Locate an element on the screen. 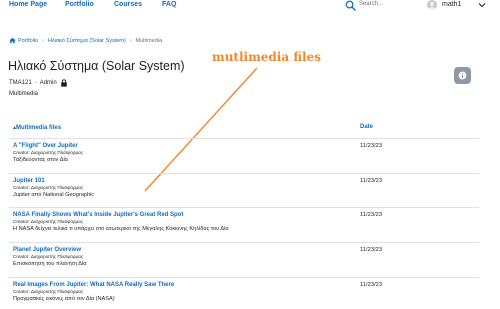 This screenshot has width=500, height=309. breadcrumb-current: Multimedia is located at coordinates (149, 40).